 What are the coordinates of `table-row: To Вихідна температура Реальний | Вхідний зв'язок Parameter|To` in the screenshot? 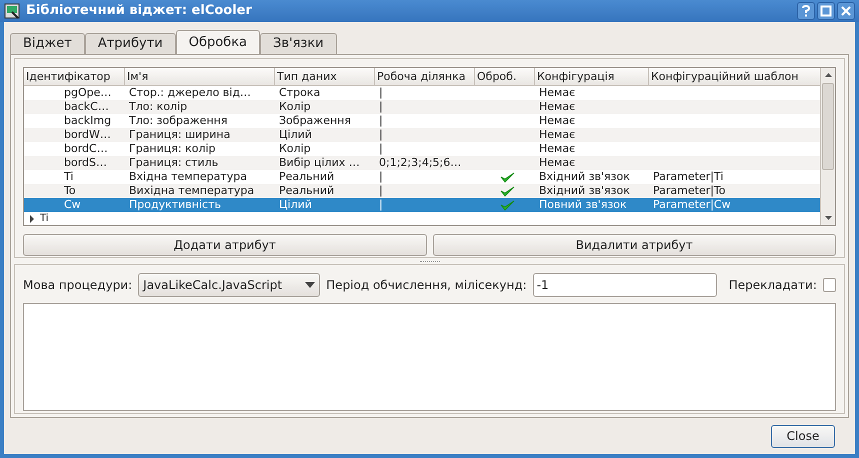 It's located at (422, 191).